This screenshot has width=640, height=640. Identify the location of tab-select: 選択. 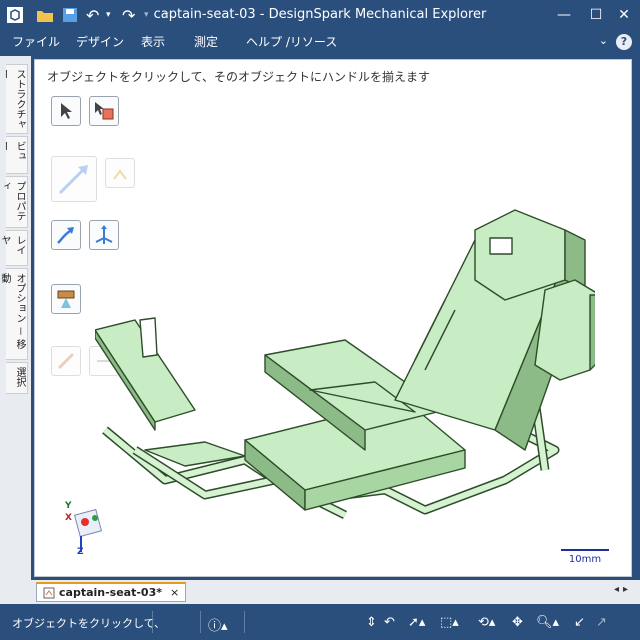
(17, 378).